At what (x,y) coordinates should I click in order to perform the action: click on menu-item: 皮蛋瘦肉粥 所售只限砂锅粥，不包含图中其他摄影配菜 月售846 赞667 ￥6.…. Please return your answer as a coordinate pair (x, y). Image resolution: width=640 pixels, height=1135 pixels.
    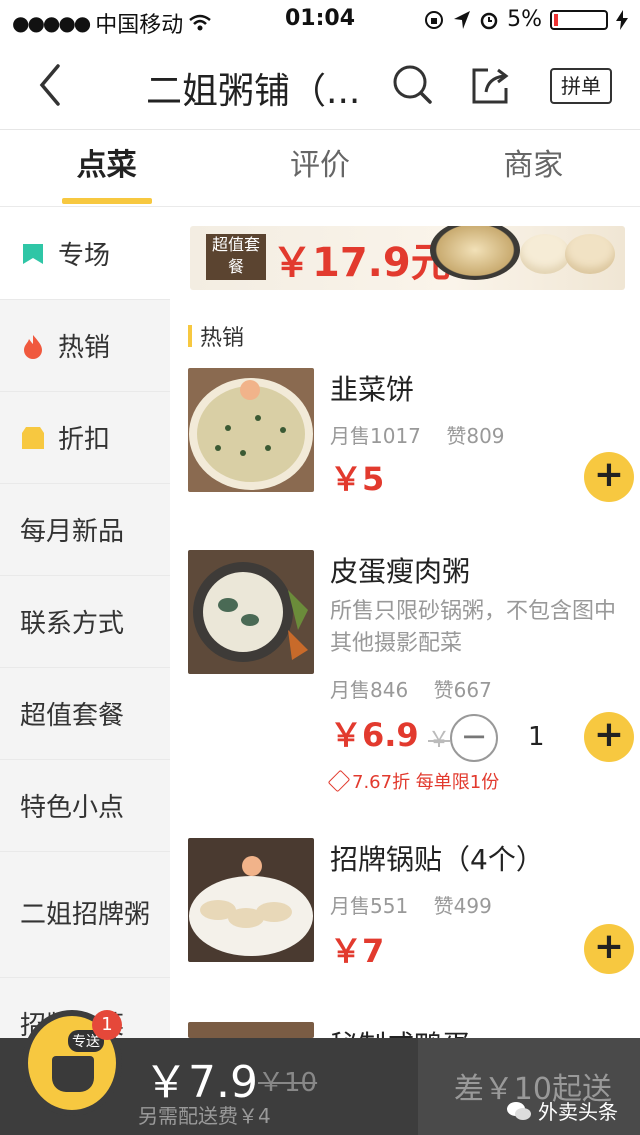
    Looking at the image, I should click on (411, 671).